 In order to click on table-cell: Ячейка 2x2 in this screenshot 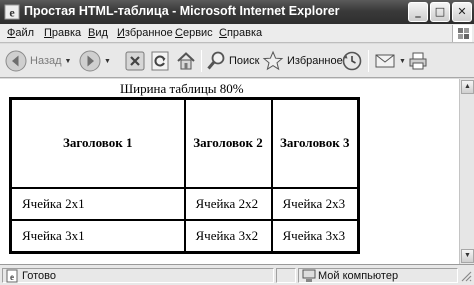, I will do `click(228, 203)`.